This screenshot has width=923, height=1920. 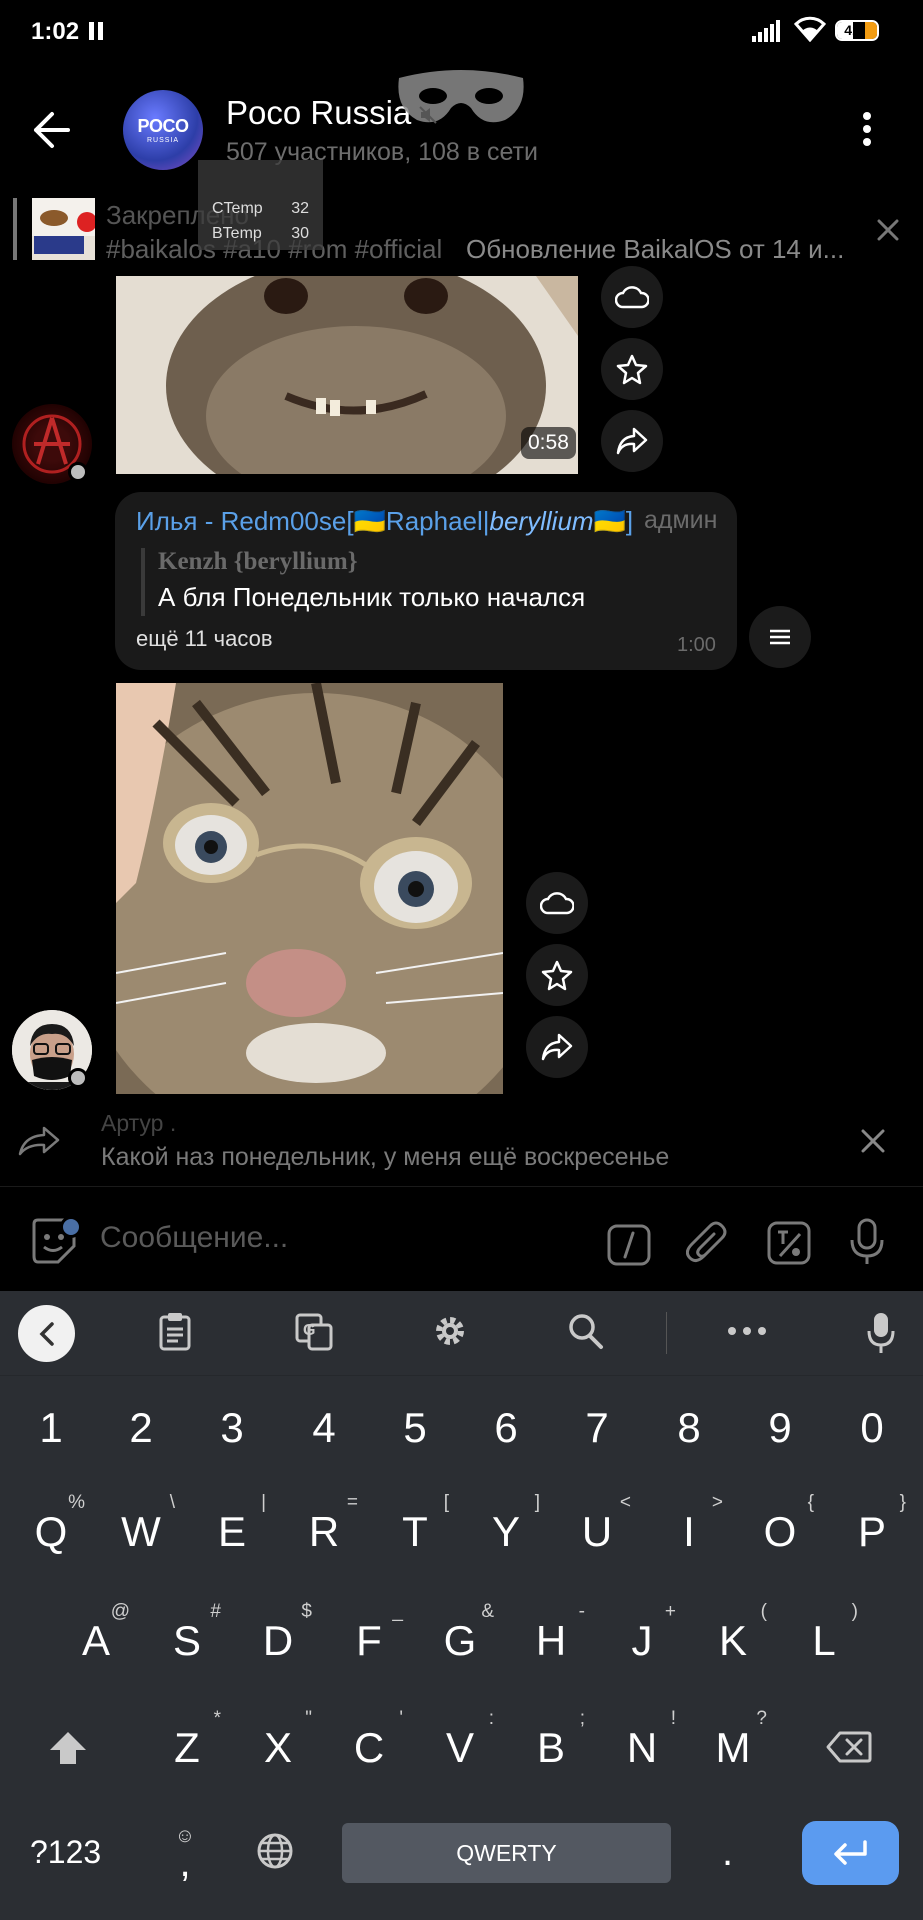 I want to click on key-u: U <, so click(x=597, y=1524).